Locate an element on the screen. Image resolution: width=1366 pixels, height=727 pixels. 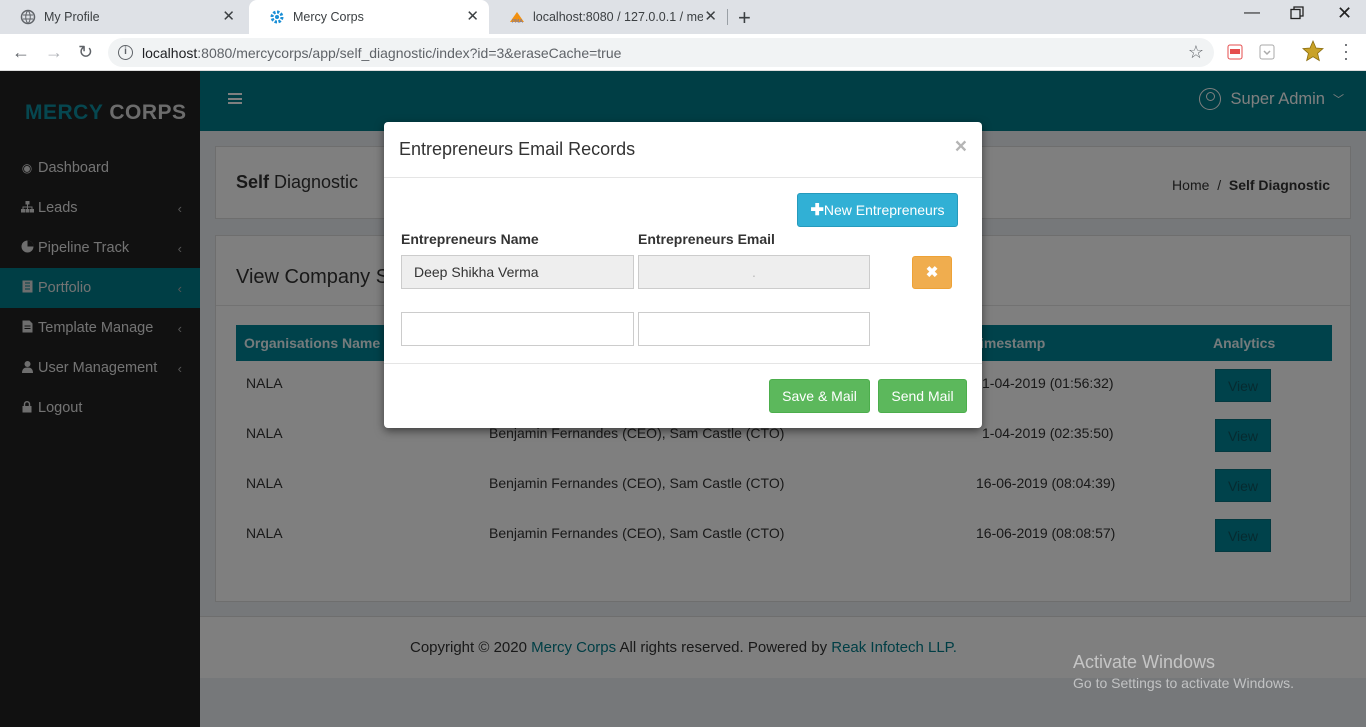
save-and-mail-button: Save & Mail is located at coordinates (819, 396).